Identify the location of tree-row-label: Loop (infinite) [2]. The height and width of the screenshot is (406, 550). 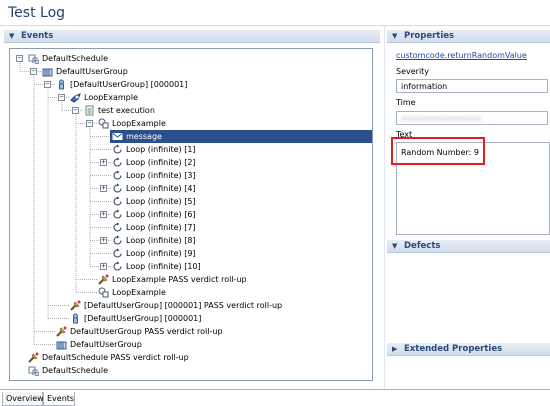
(161, 162).